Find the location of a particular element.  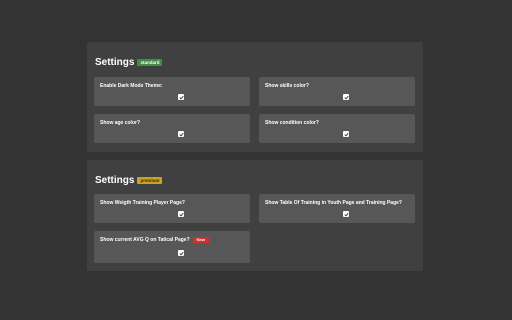

option-dark-mode: Enable Dark Mode Theme: is located at coordinates (172, 91).